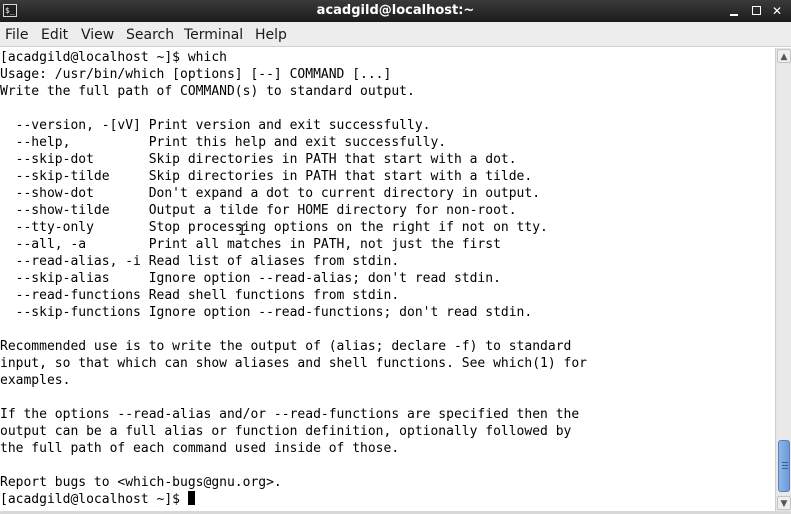  What do you see at coordinates (94, 499) in the screenshot?
I see `shell-prompt: [acadgild@localhost ~]$` at bounding box center [94, 499].